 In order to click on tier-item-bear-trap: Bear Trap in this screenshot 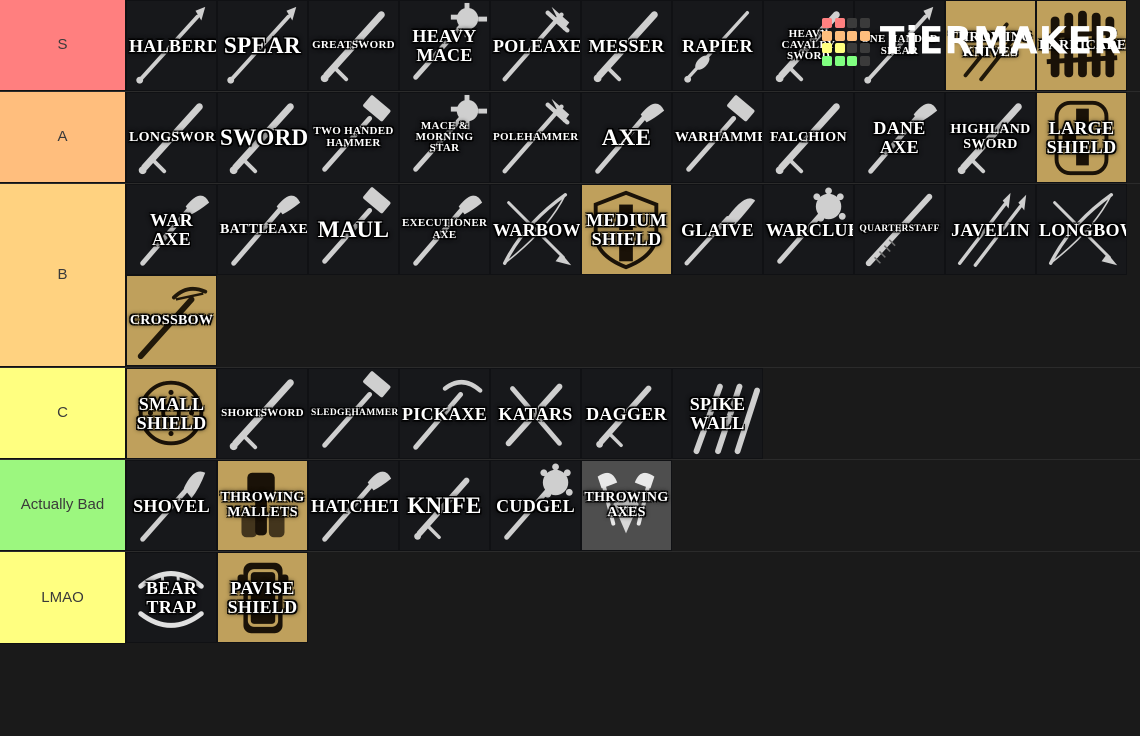, I will do `click(171, 597)`.